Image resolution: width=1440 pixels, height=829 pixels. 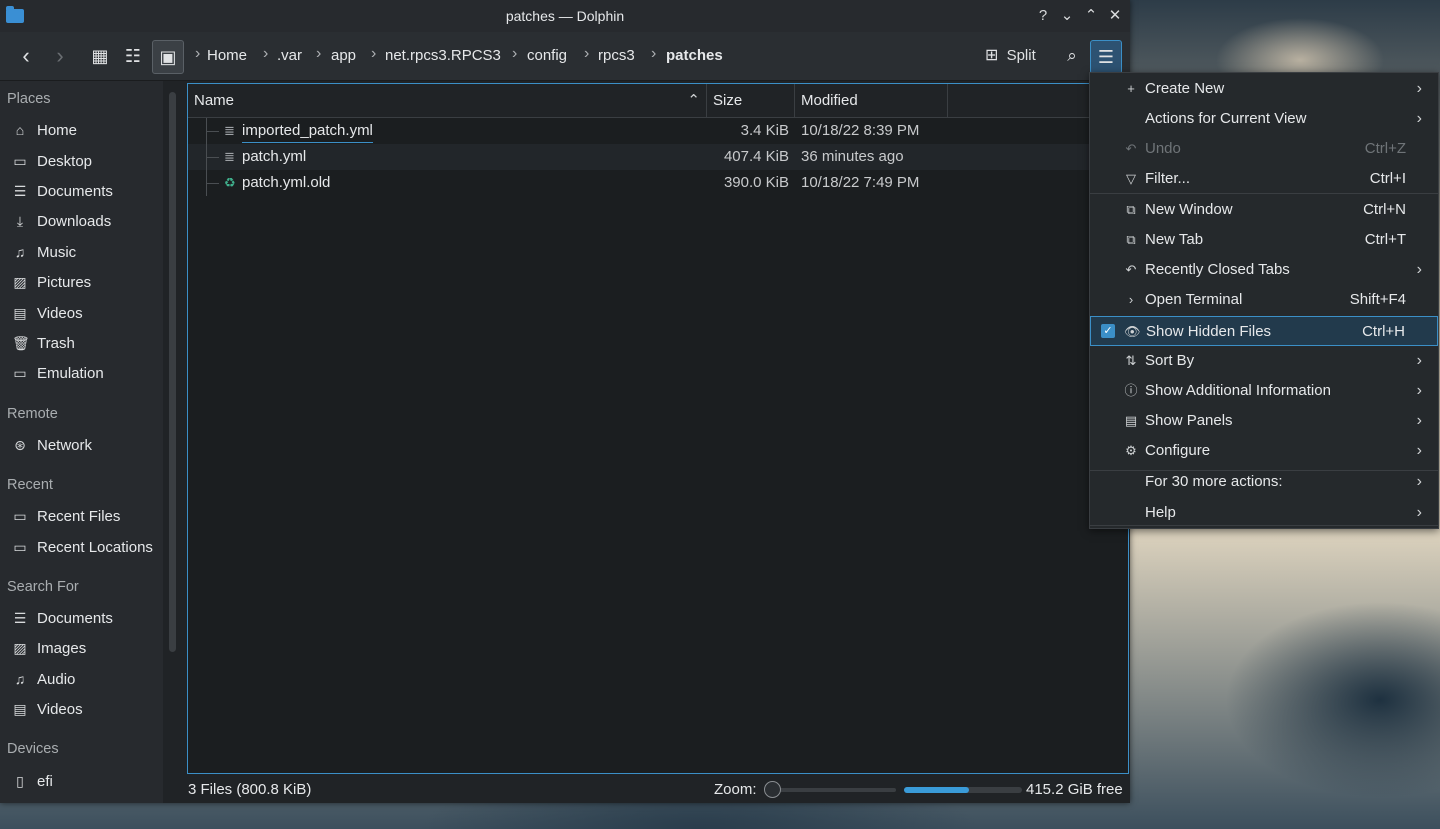 I want to click on sidebar-item-images: ▨ Images, so click(x=49, y=648).